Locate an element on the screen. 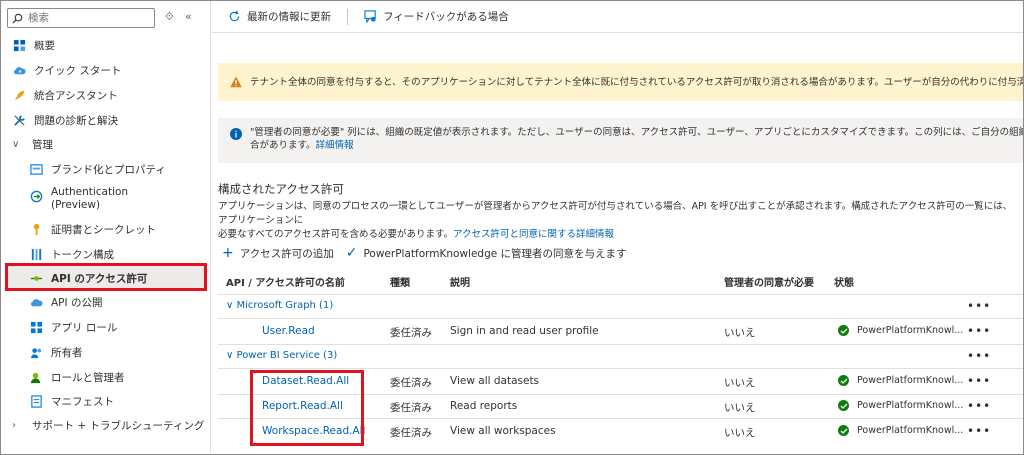 This screenshot has height=455, width=1024. sidebar-item-roles-admins: ロールと管理者 is located at coordinates (105, 377).